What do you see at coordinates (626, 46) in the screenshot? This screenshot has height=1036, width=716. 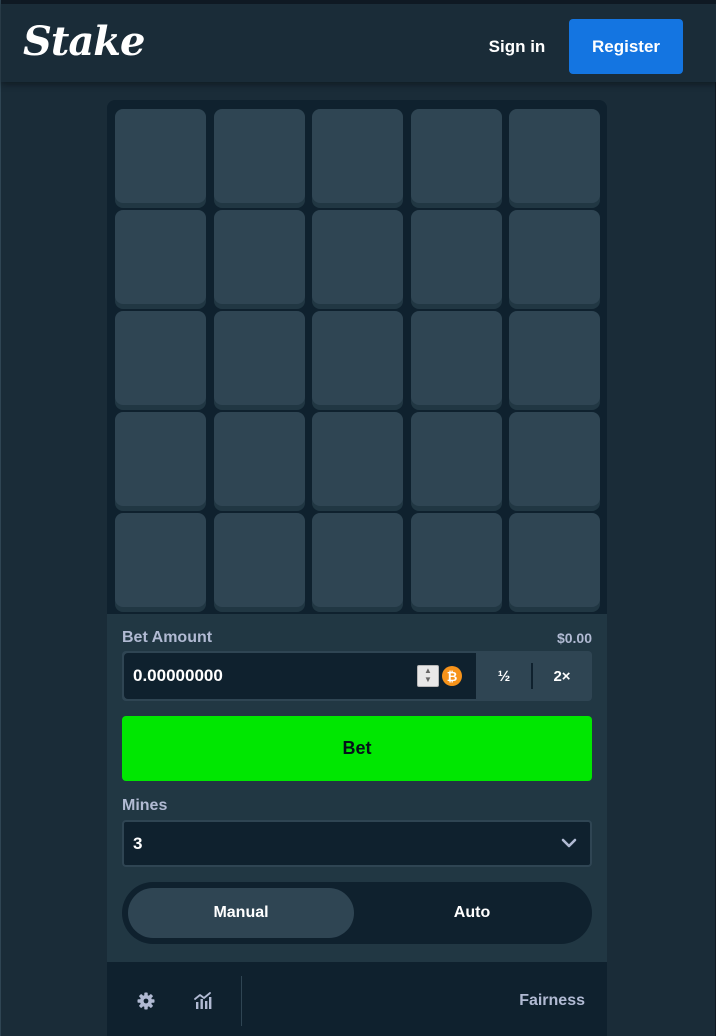 I see `register-button: Register` at bounding box center [626, 46].